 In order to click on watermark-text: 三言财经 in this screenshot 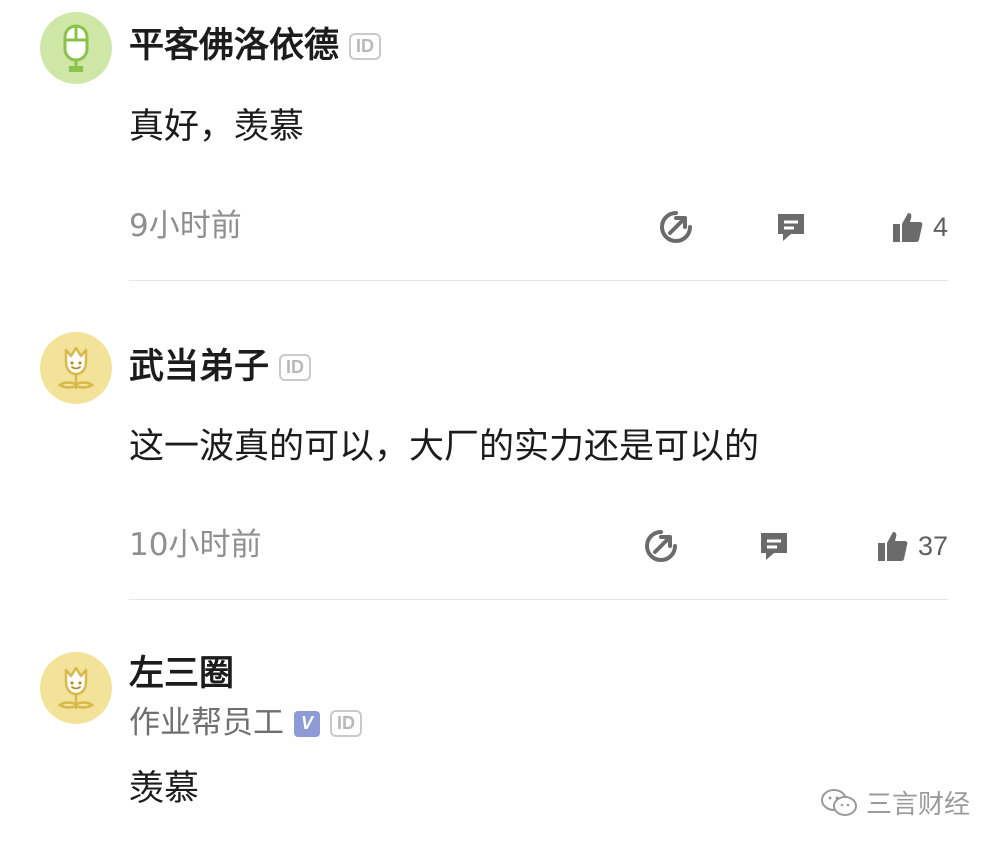, I will do `click(917, 805)`.